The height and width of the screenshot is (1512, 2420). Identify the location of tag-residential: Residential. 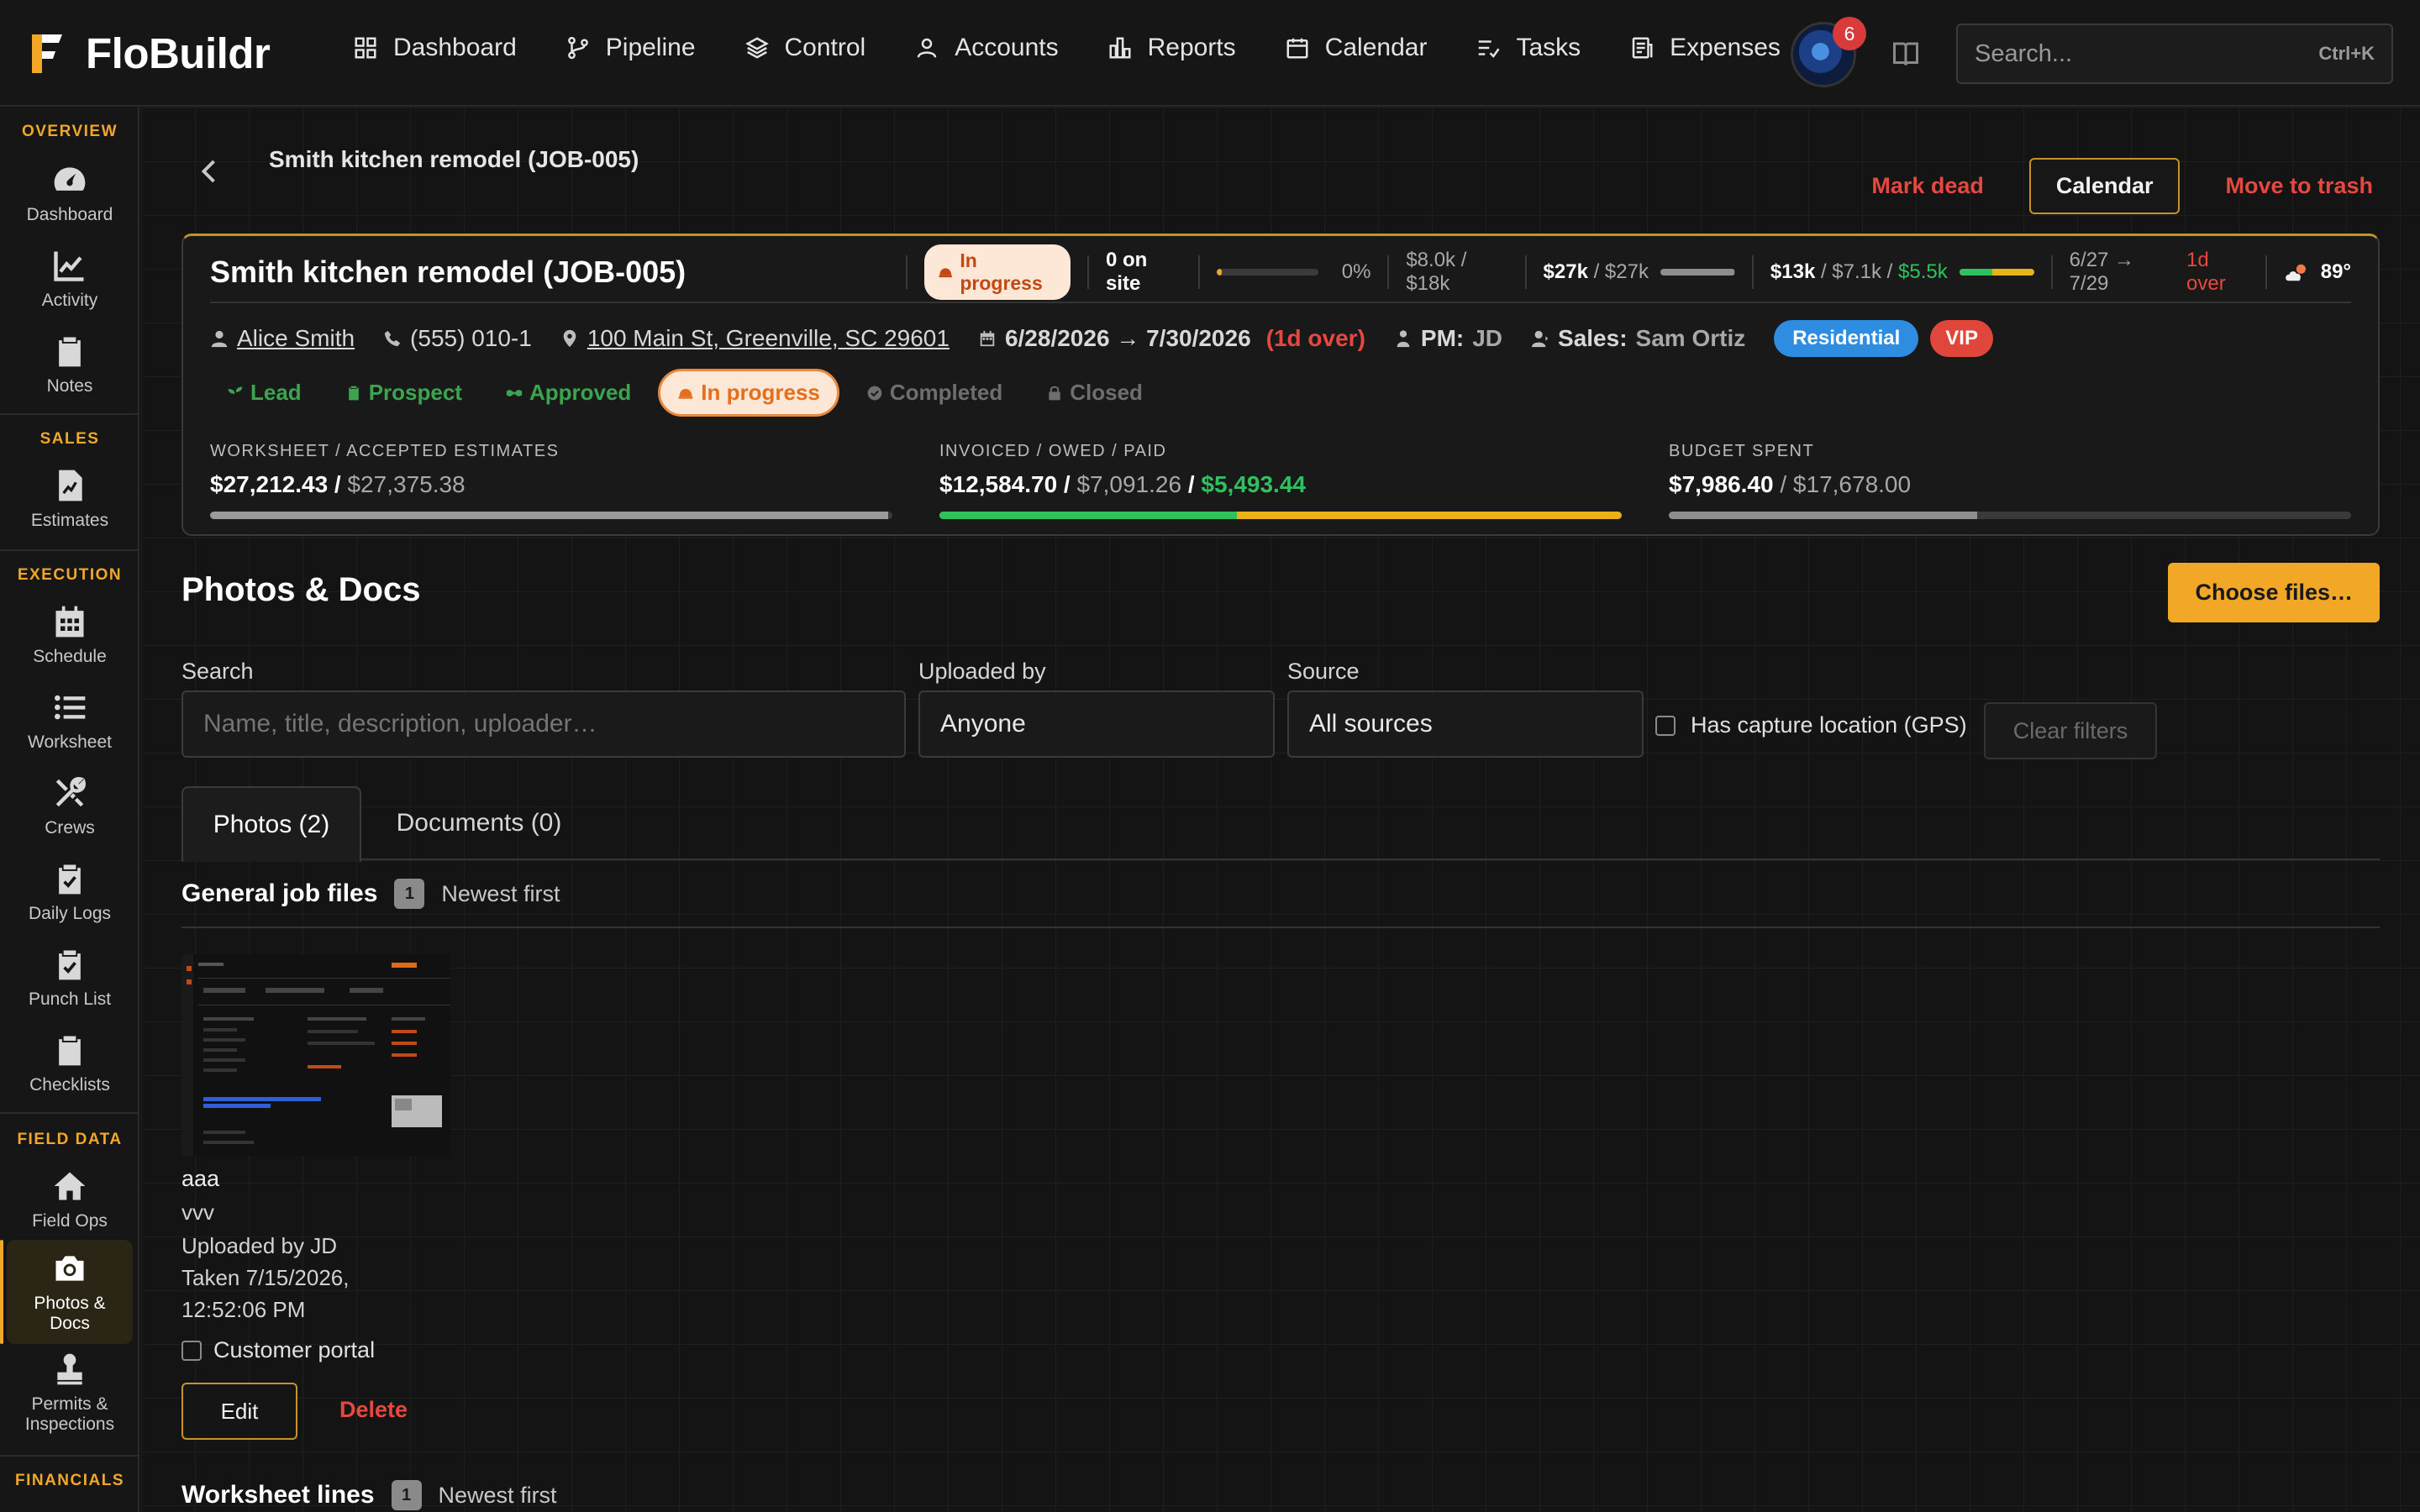
(1847, 338).